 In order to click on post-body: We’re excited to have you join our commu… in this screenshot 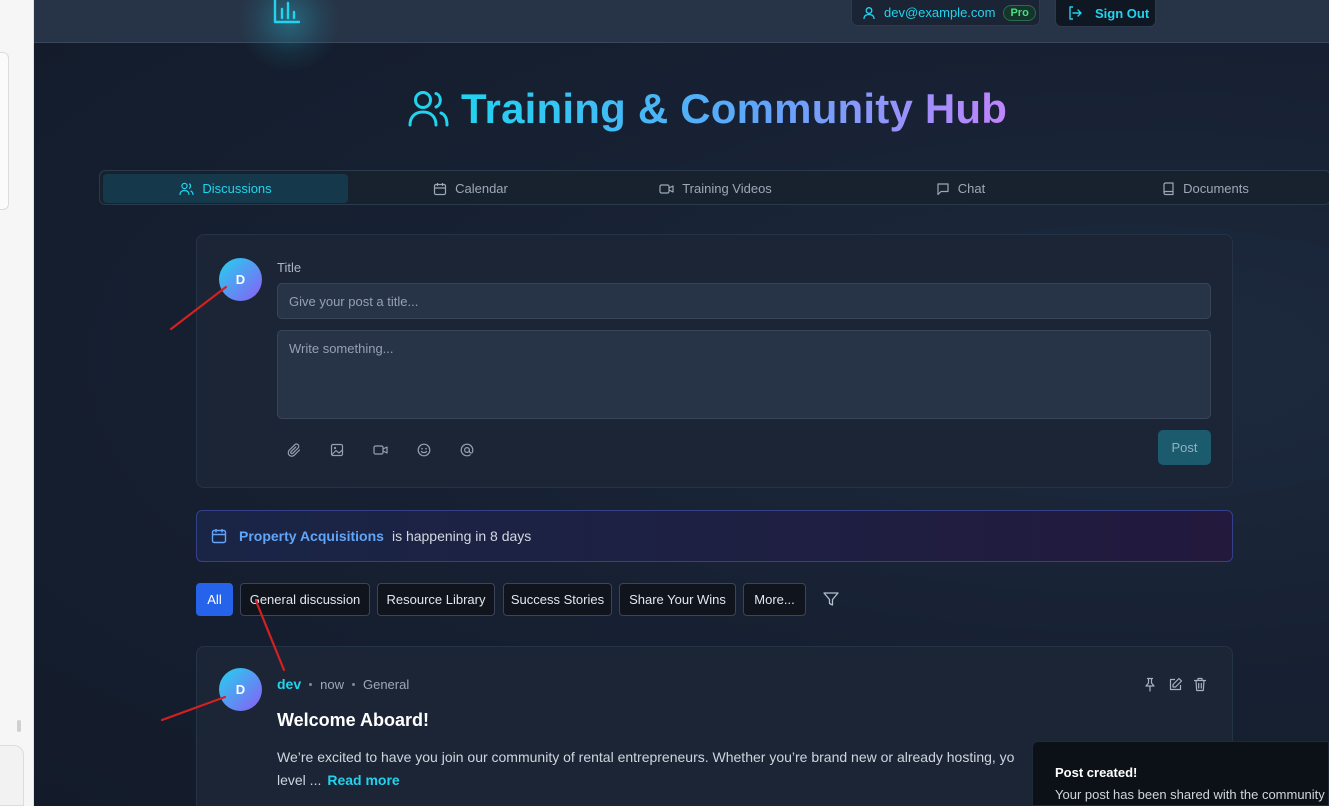, I will do `click(662, 769)`.